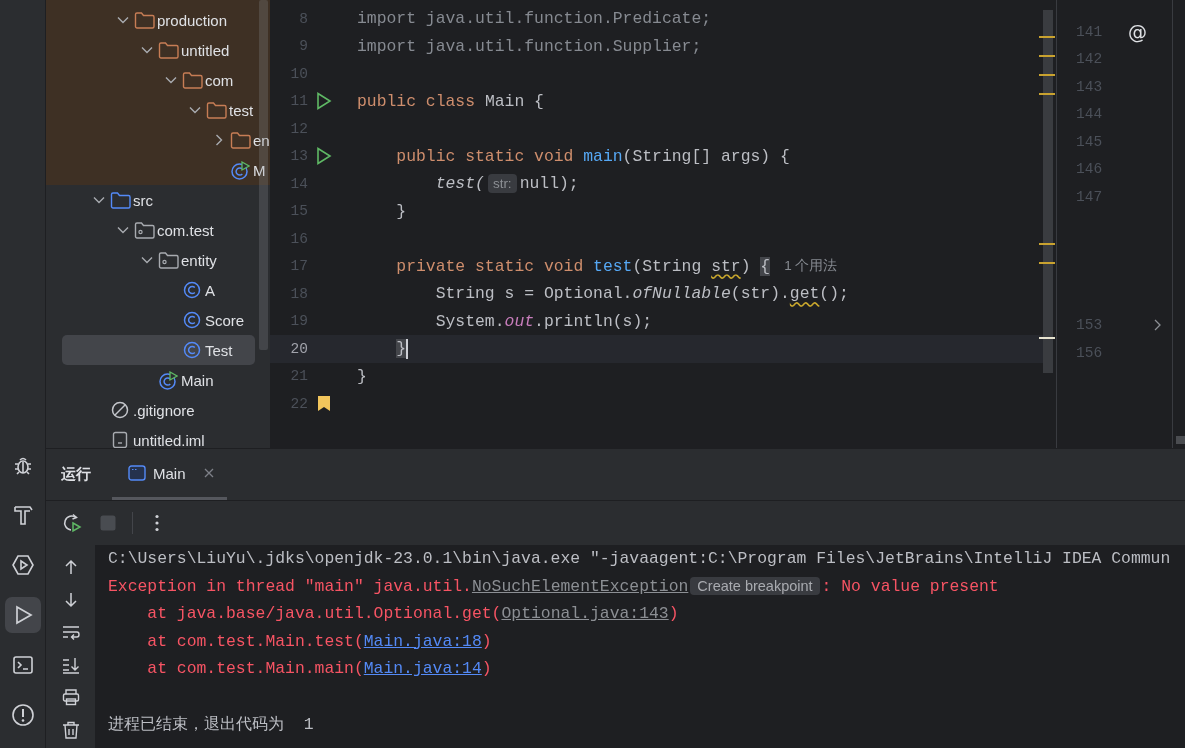 The height and width of the screenshot is (748, 1185). Describe the element at coordinates (144, 230) in the screenshot. I see `package-icon` at that location.